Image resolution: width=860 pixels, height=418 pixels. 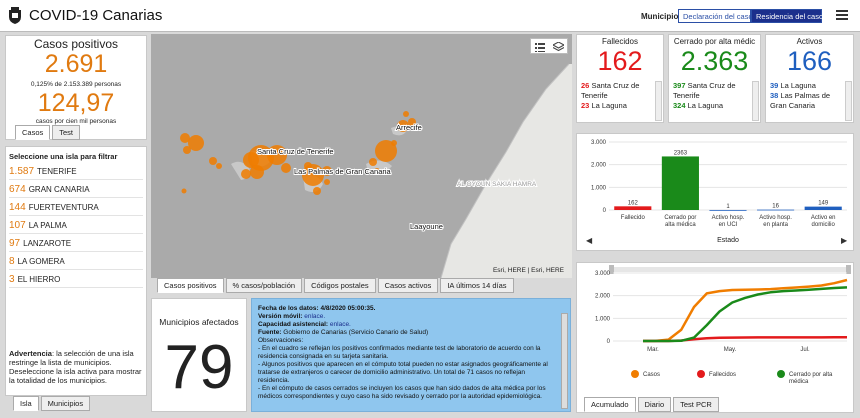 I want to click on activos-title: Activos, so click(x=809, y=41).